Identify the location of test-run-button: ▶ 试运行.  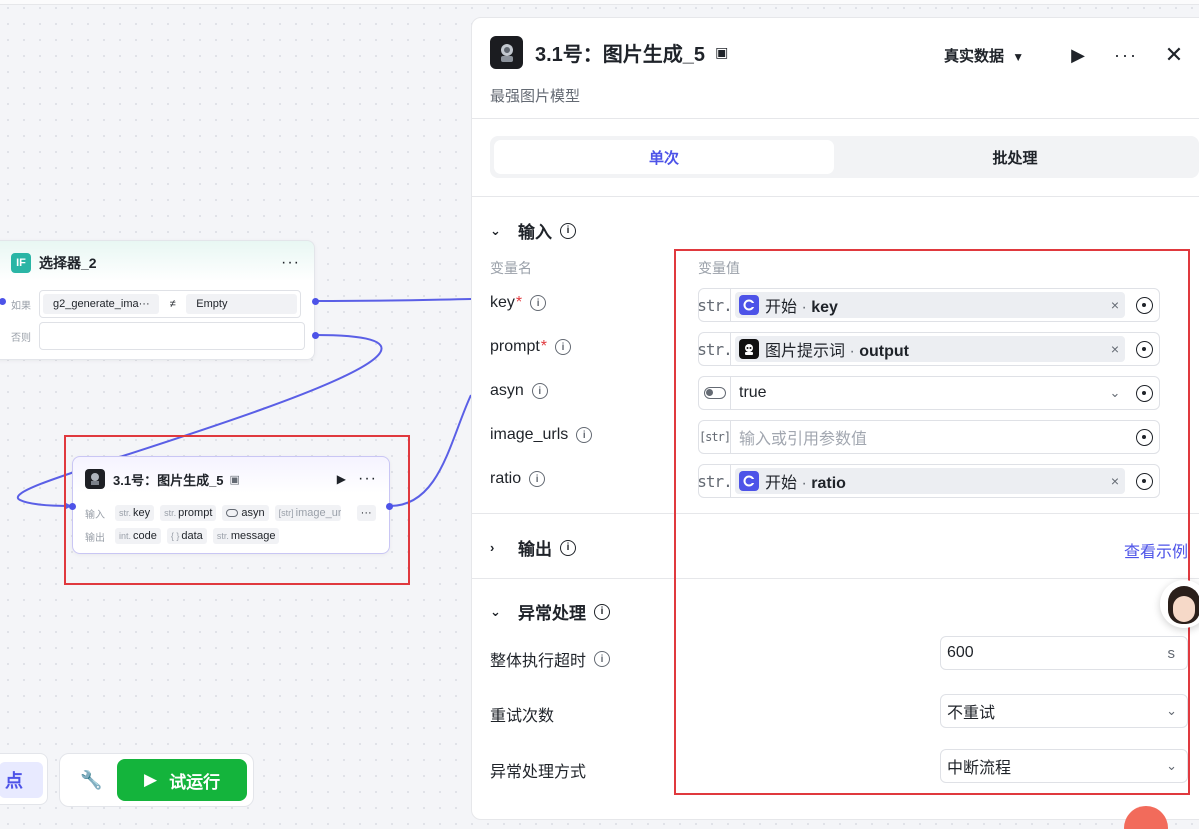
(182, 780).